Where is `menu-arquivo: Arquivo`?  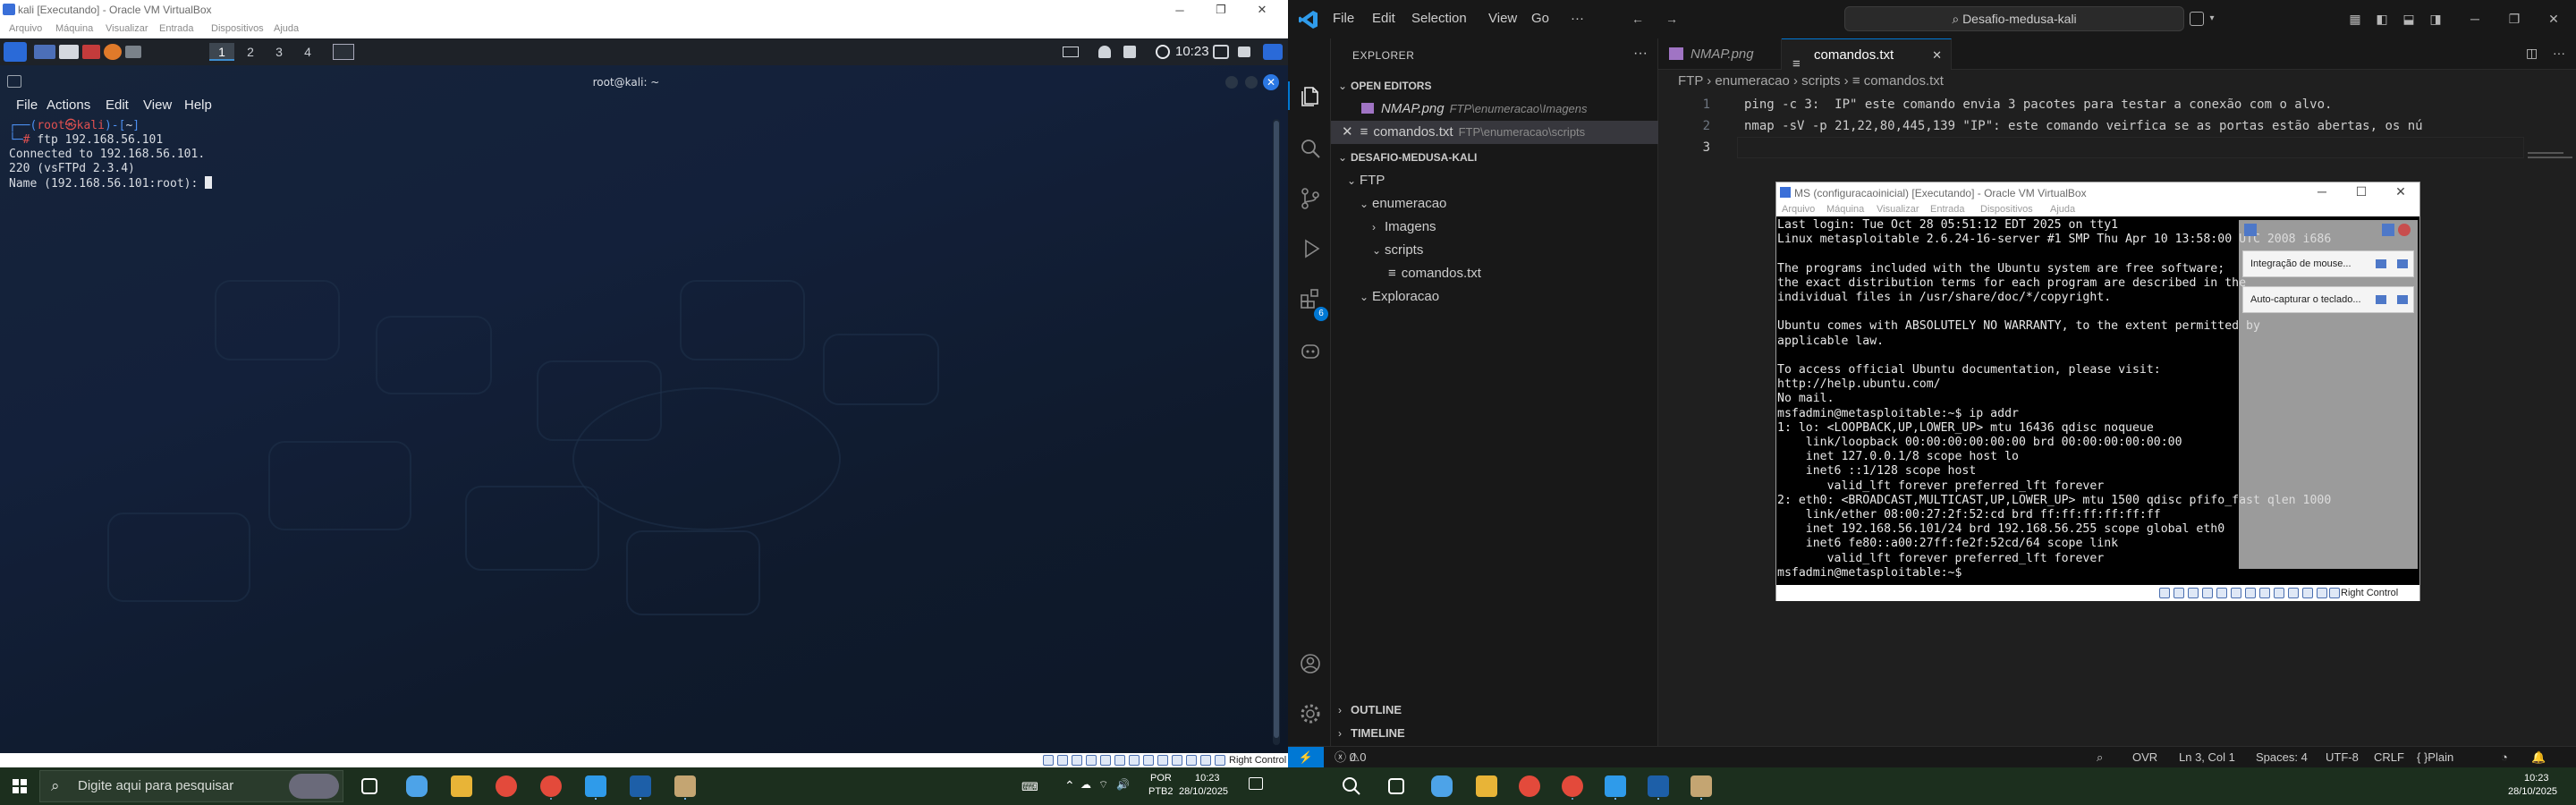
menu-arquivo: Arquivo is located at coordinates (1798, 209).